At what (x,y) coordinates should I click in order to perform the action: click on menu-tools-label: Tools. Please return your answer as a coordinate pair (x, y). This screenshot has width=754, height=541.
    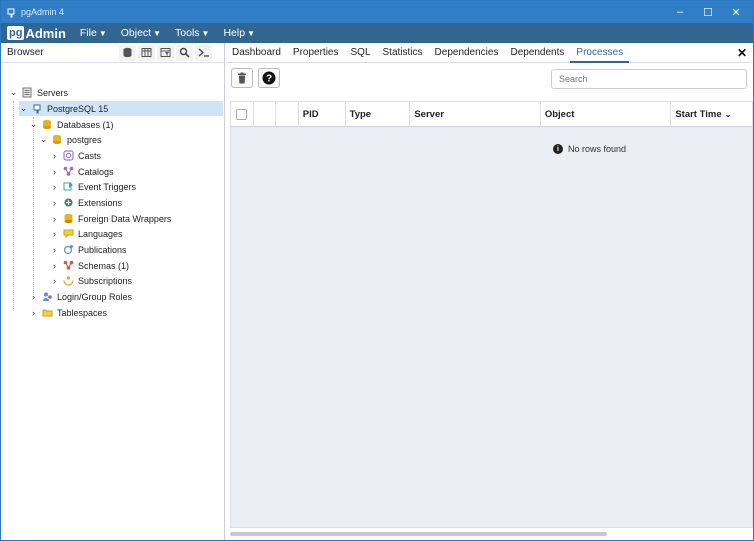
    Looking at the image, I should click on (187, 33).